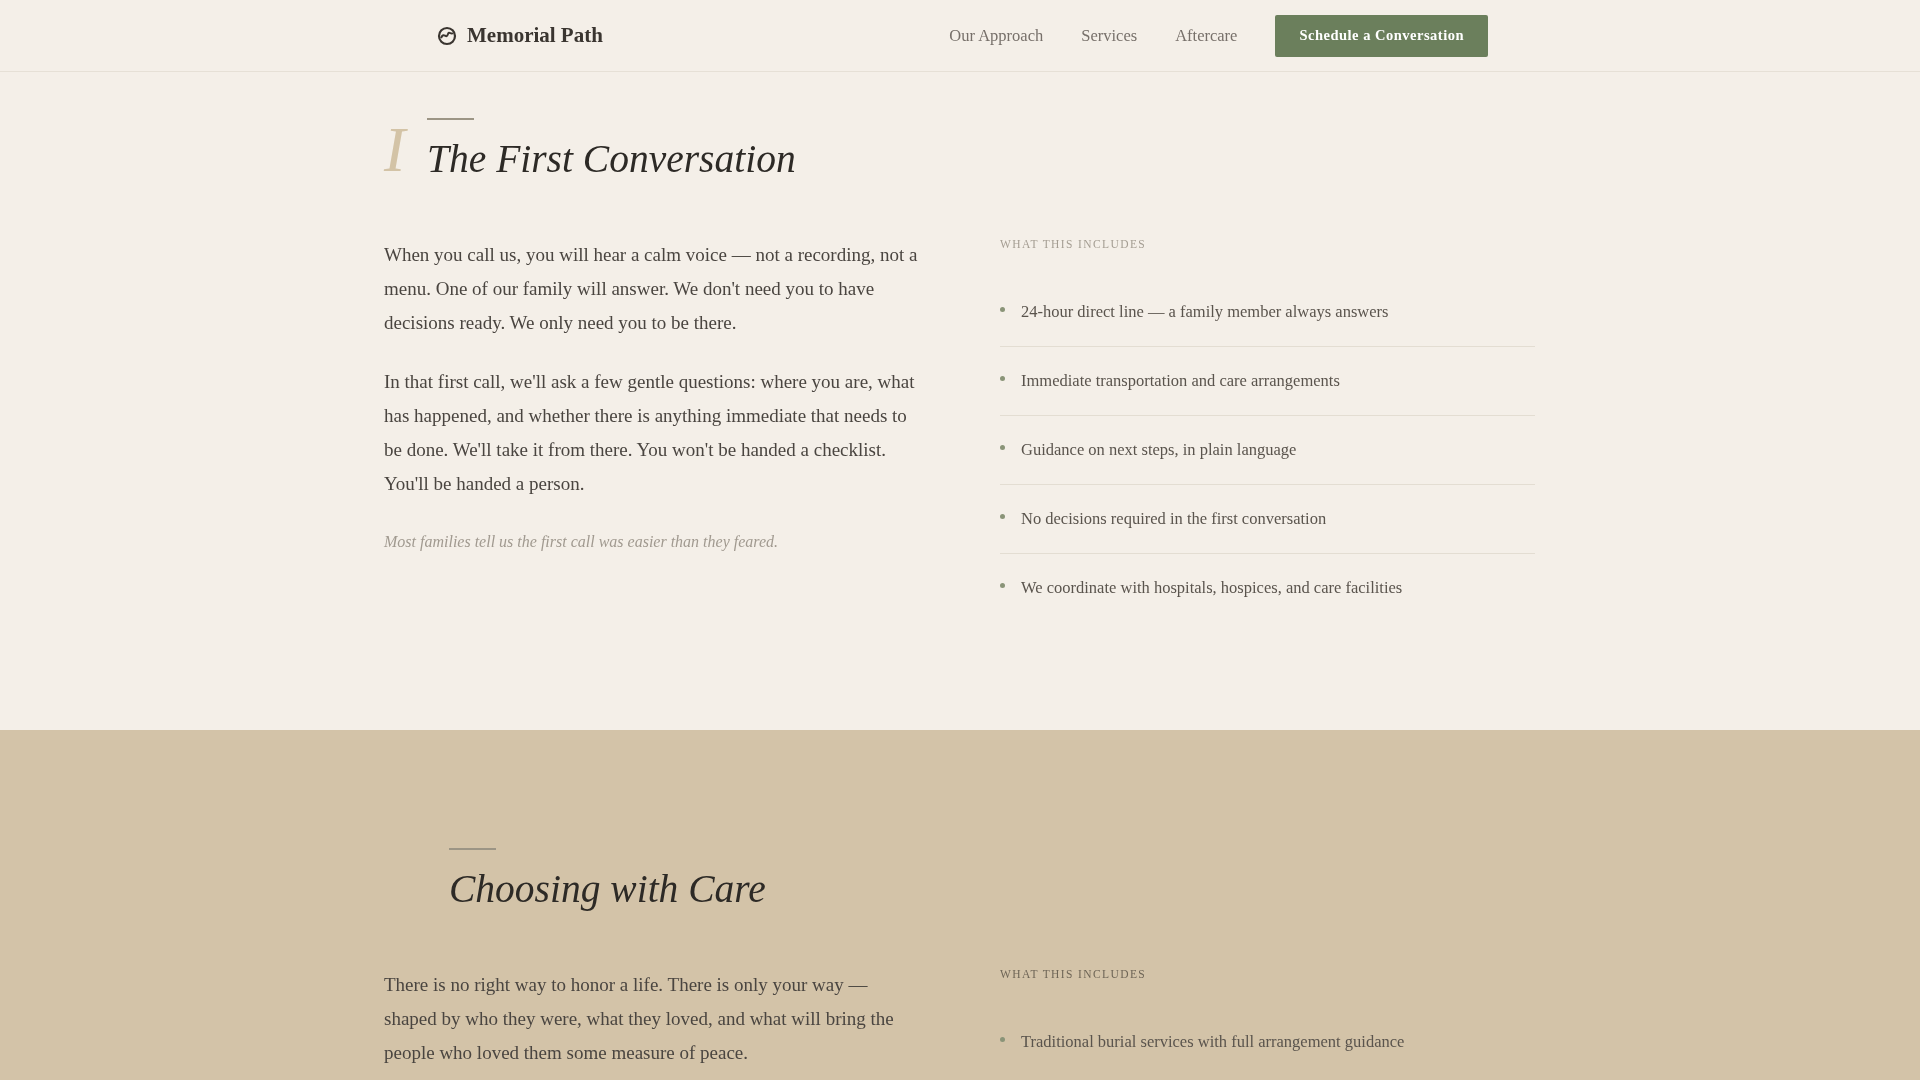  What do you see at coordinates (650, 433) in the screenshot?
I see `body-paragraph: In that first call, we'll ask a few gentle questions: where you are, what has happened, and whether there is anything immediate that needs to be done. We'll take it from there. You won't be handed a checklist. You'll be handed a person.` at bounding box center [650, 433].